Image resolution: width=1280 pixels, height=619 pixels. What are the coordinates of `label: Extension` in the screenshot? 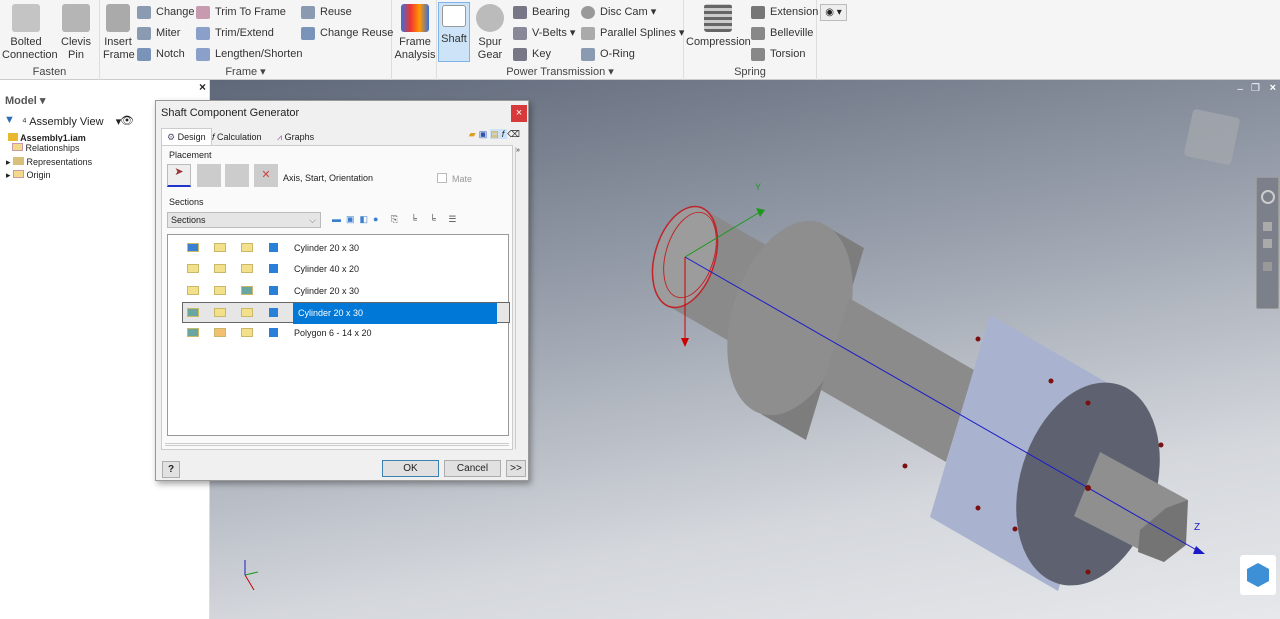 It's located at (794, 12).